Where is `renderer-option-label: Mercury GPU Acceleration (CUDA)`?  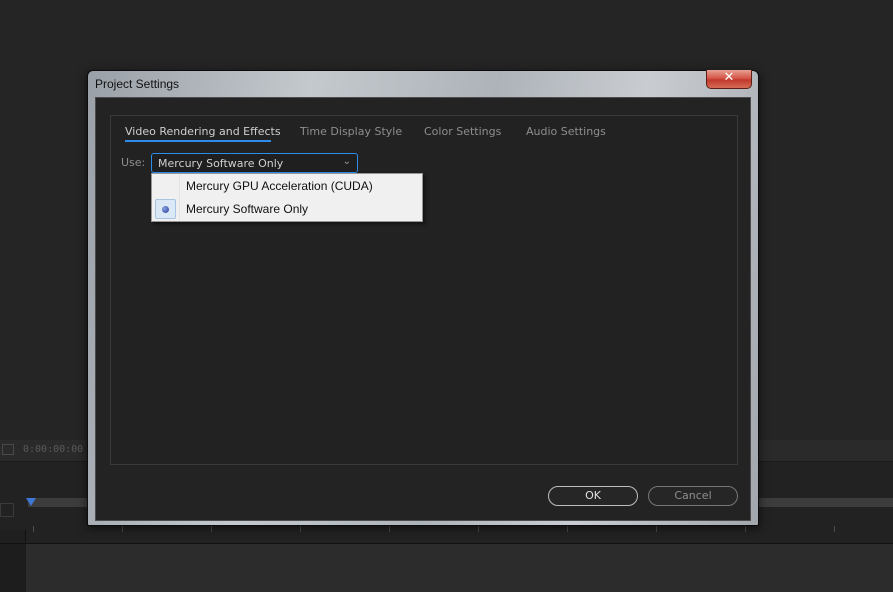
renderer-option-label: Mercury GPU Acceleration (CUDA) is located at coordinates (279, 186).